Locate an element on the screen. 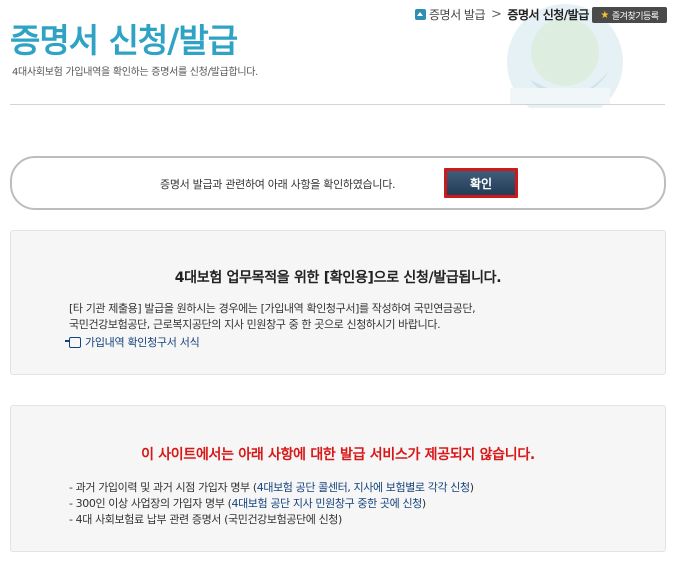  confirm-panel: 증명서 발급과 관련하여 아래 사항을 확인하였습니다. 확인 is located at coordinates (338, 183).